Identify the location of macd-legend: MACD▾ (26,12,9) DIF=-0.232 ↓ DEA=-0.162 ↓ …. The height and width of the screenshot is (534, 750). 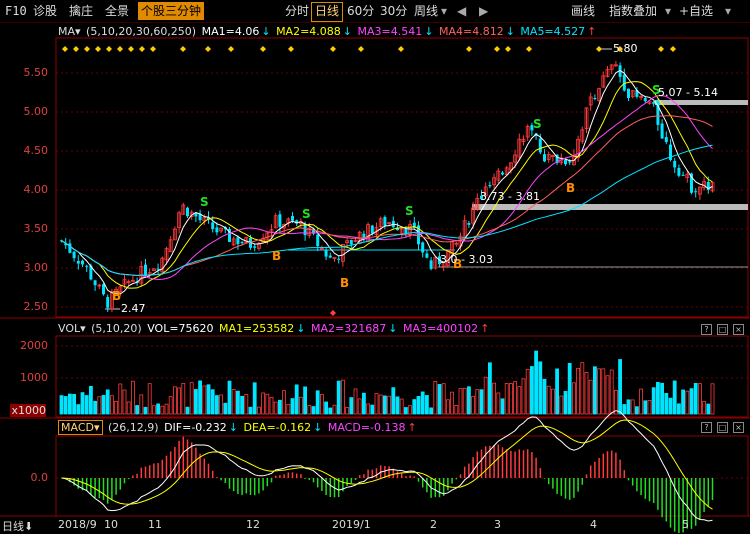
(238, 428).